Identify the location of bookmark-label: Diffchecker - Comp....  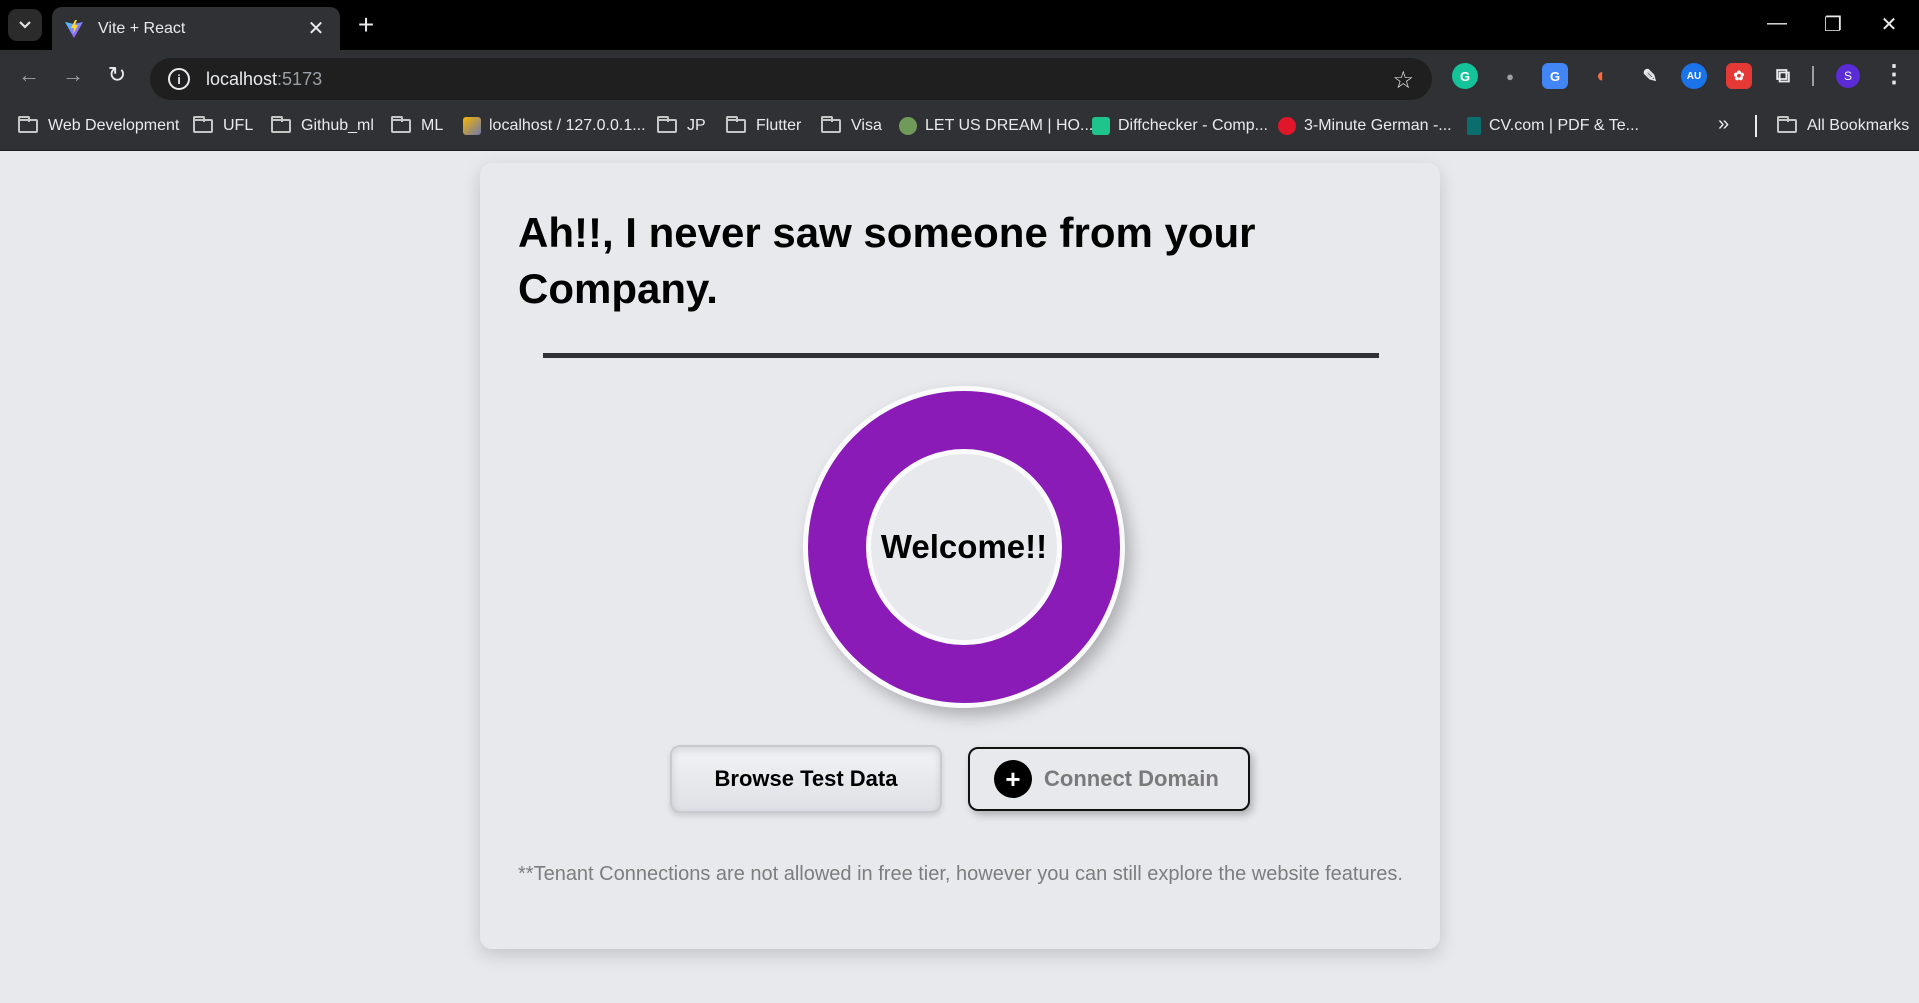
(1193, 125).